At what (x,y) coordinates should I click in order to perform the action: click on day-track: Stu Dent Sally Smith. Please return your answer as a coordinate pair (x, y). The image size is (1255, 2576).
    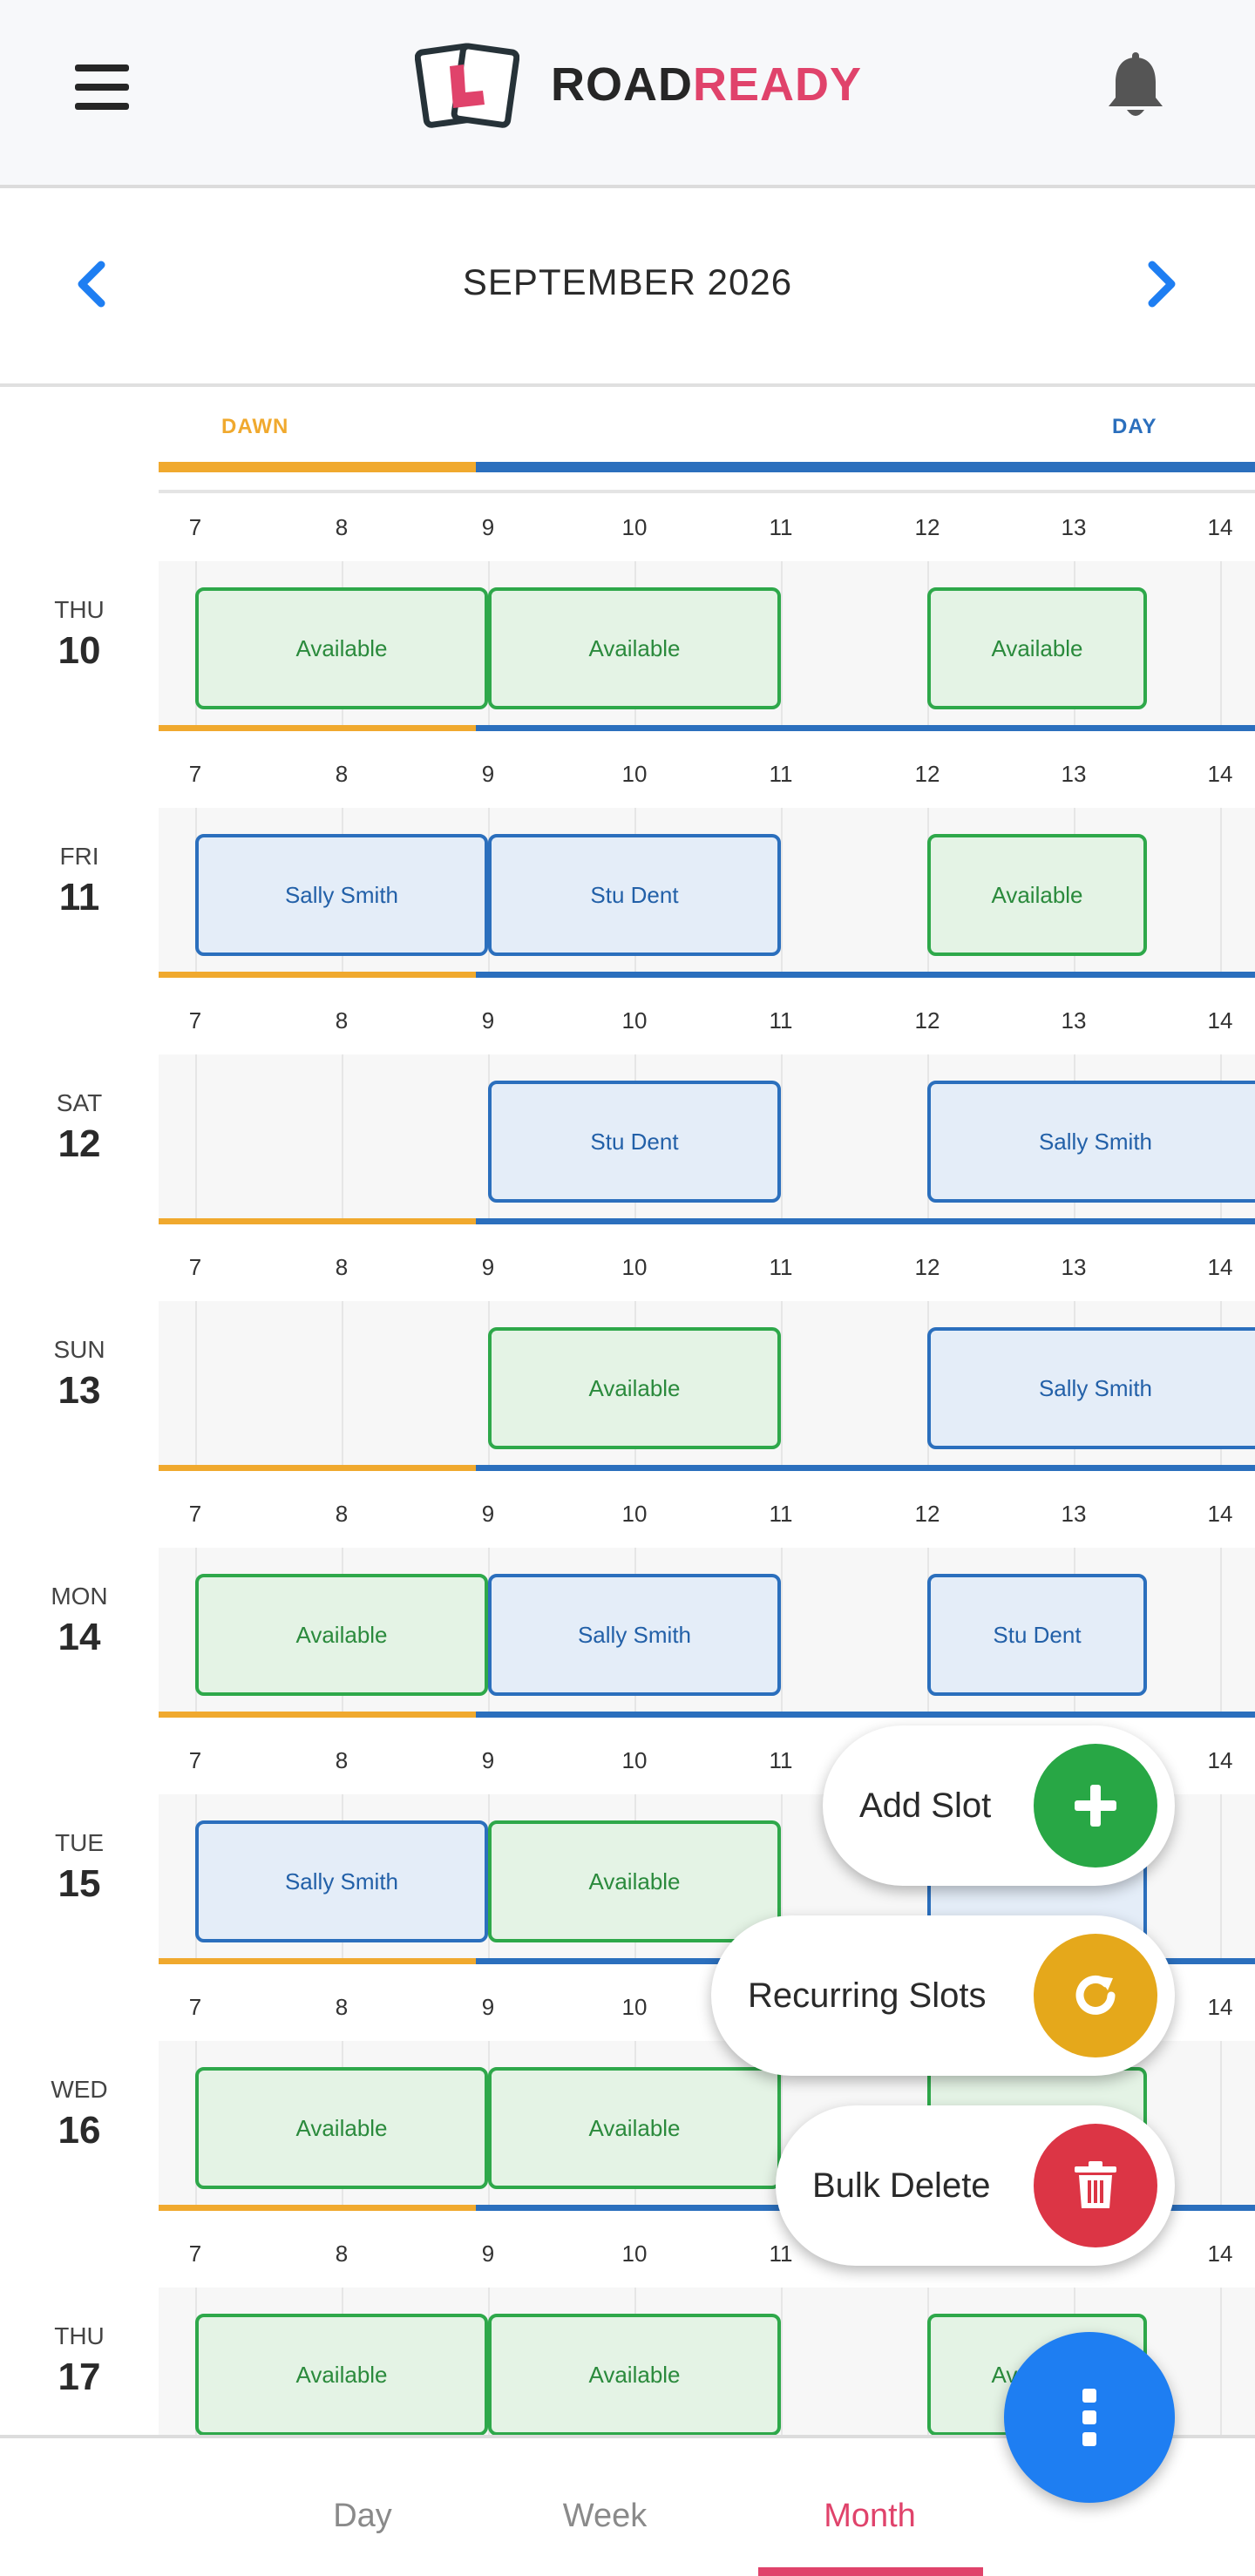
    Looking at the image, I should click on (707, 1139).